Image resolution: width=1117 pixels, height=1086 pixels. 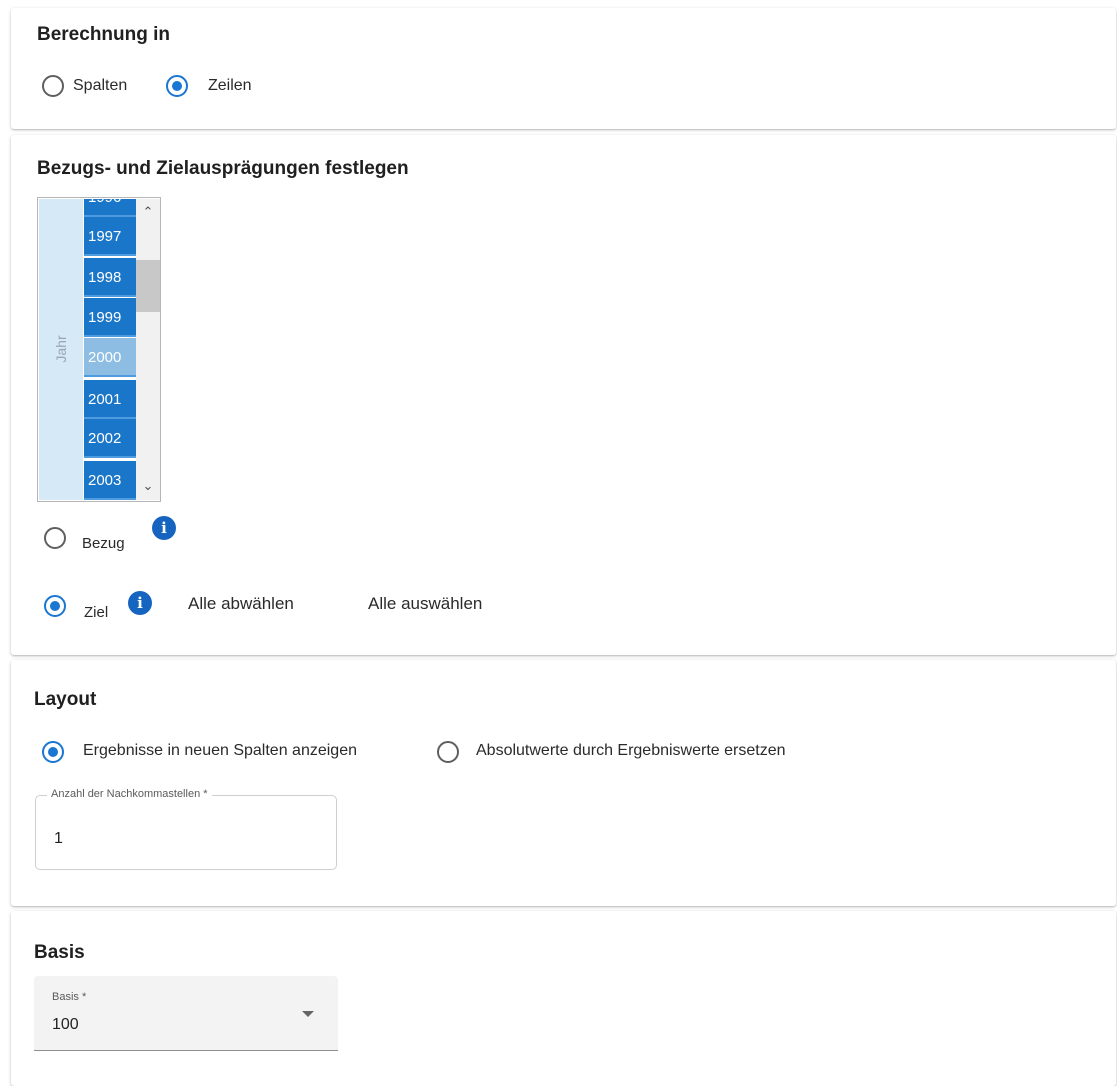 What do you see at coordinates (59, 952) in the screenshot?
I see `basis-title: Basis` at bounding box center [59, 952].